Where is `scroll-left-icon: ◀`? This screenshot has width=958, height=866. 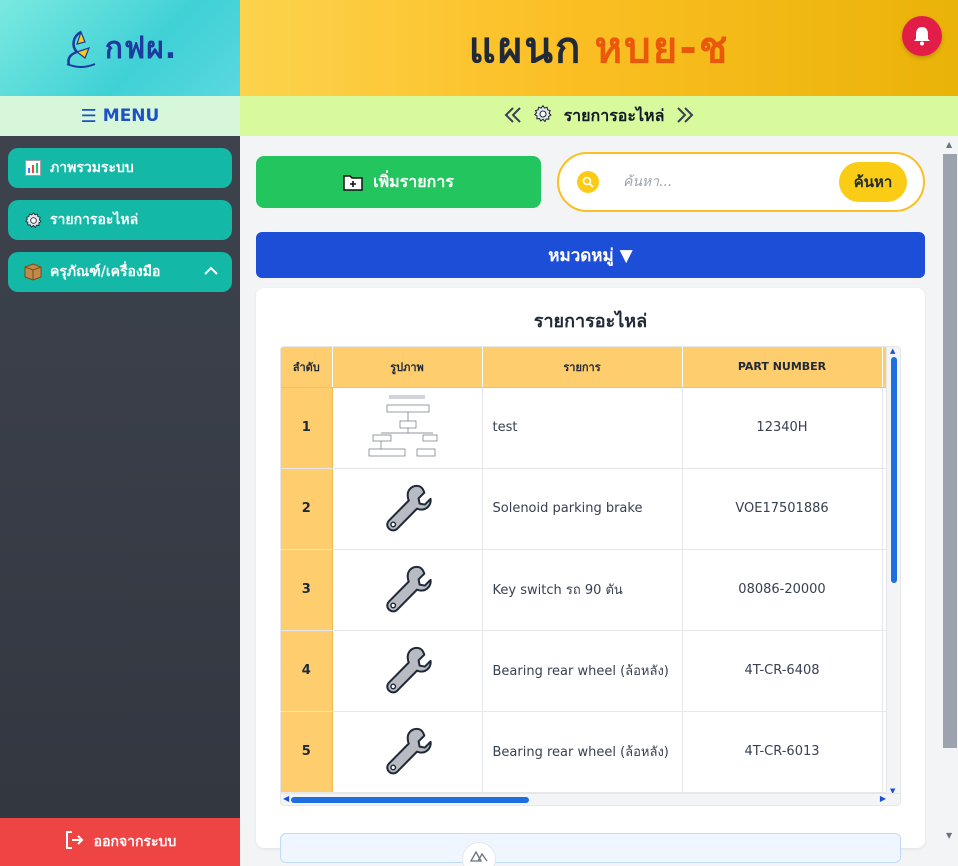 scroll-left-icon: ◀ is located at coordinates (286, 798).